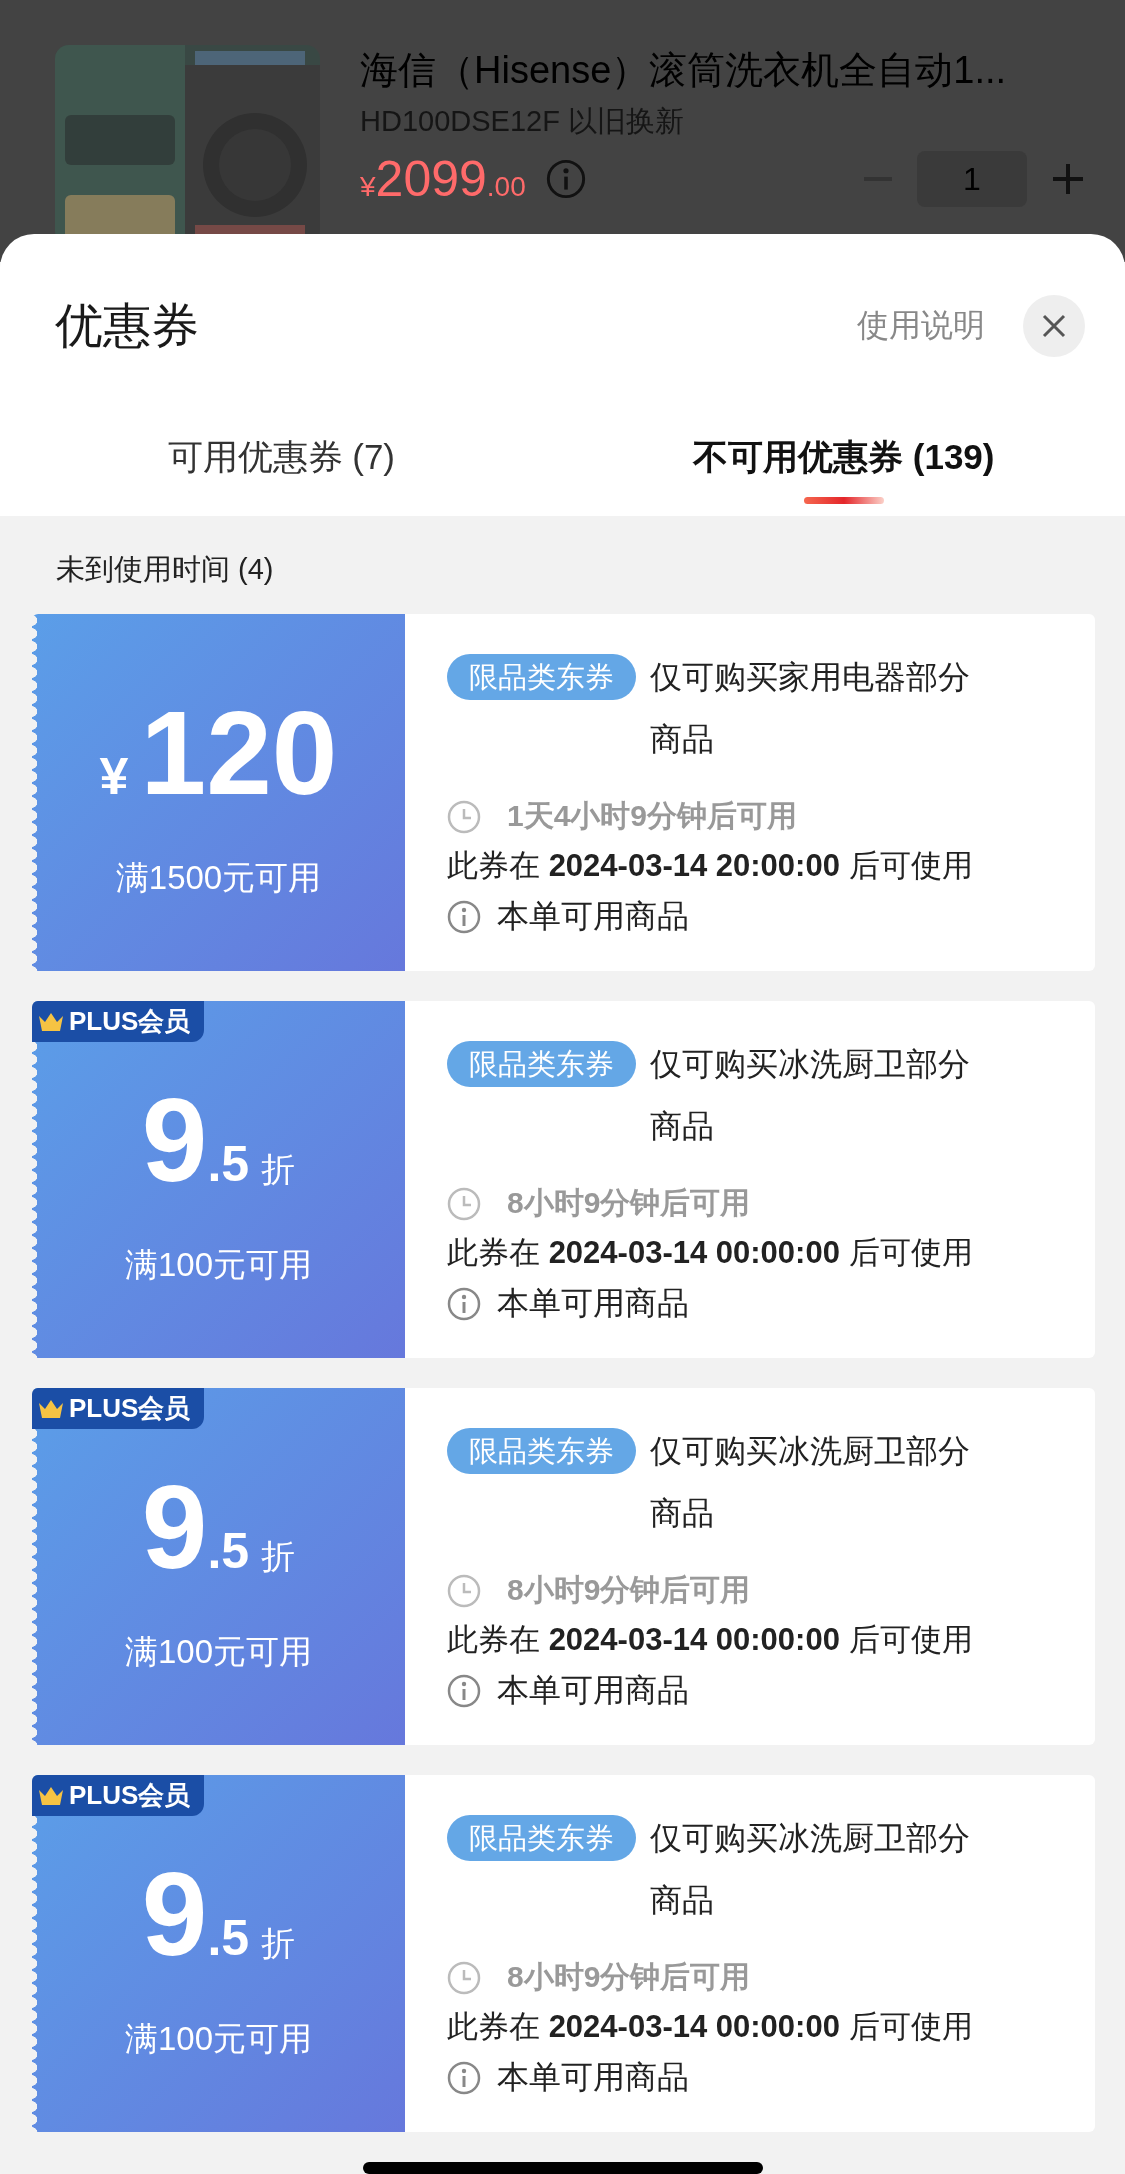 This screenshot has width=1125, height=2174. What do you see at coordinates (443, 179) in the screenshot?
I see `product-price: ¥2099.00` at bounding box center [443, 179].